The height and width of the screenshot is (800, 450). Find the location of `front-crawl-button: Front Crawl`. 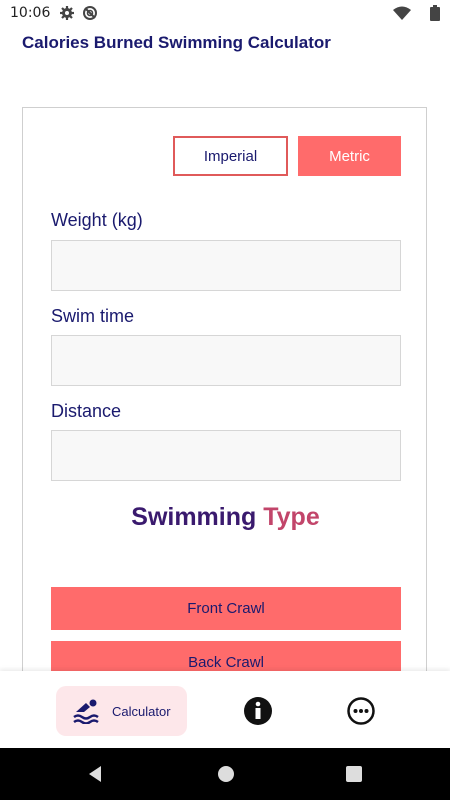

front-crawl-button: Front Crawl is located at coordinates (226, 608).